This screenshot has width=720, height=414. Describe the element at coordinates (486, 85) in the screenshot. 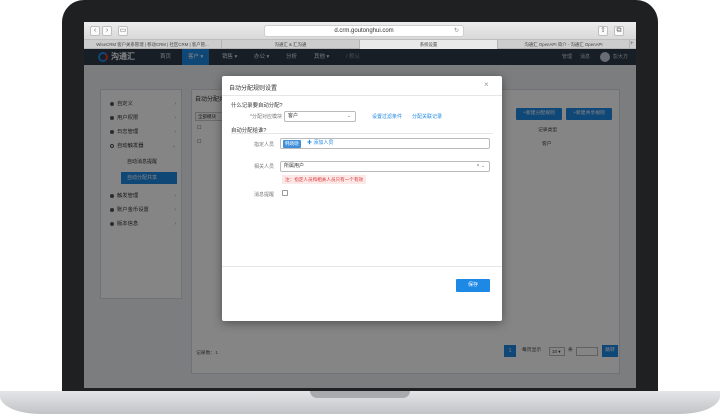

I see `close-icon: ×` at that location.